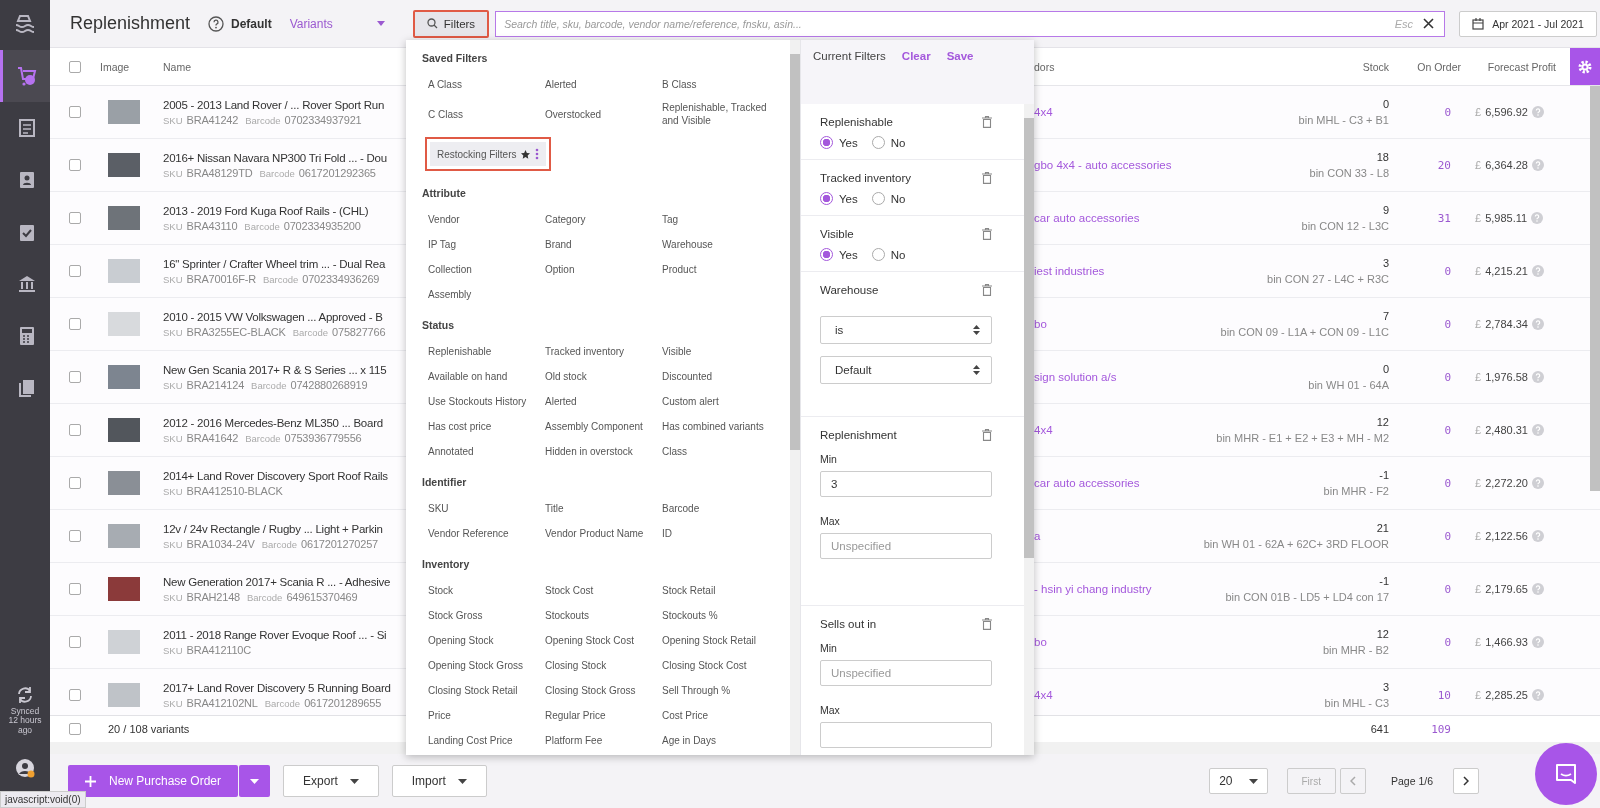  I want to click on bin-location: bin CON 12 - L3C, so click(1345, 226).